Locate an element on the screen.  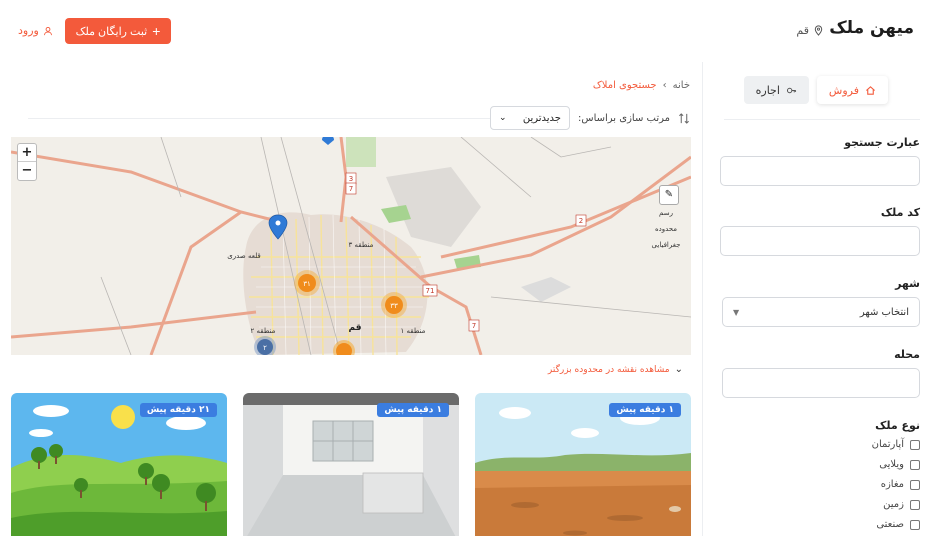
property-code-label: کد ملک is located at coordinates (900, 212).